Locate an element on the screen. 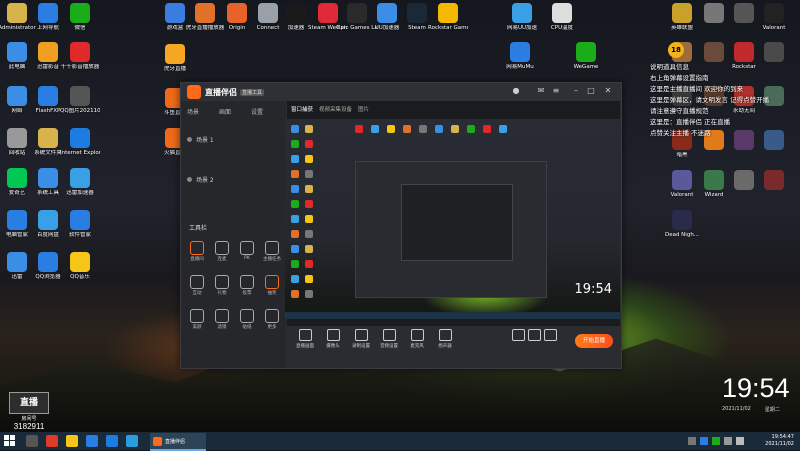 The width and height of the screenshot is (800, 451). preview-tab-window: 窗口捕获 is located at coordinates (302, 109).